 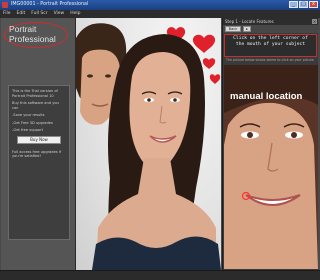 What do you see at coordinates (39, 14) in the screenshot?
I see `menu-full-screen: Full Scr` at bounding box center [39, 14].